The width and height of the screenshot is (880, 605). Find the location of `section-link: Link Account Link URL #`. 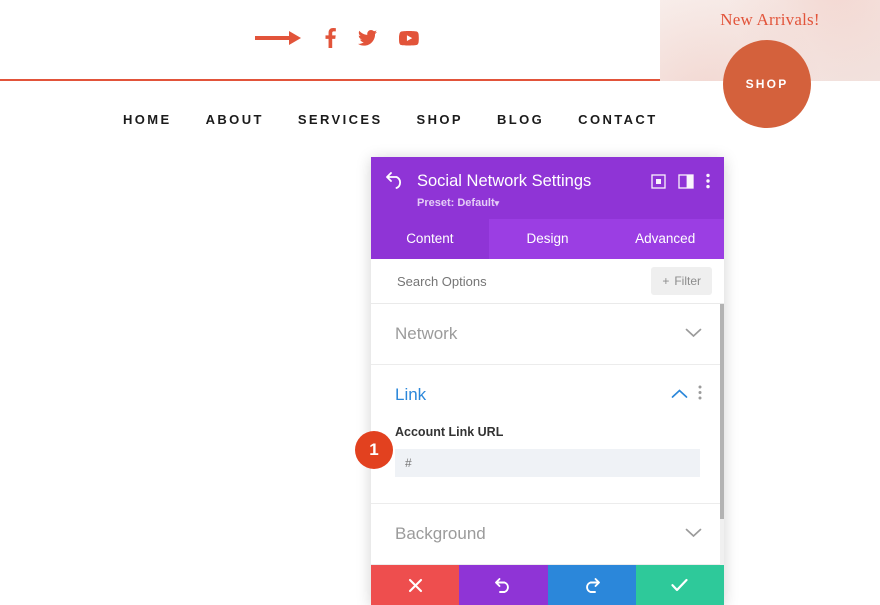

section-link: Link Account Link URL # is located at coordinates (547, 434).